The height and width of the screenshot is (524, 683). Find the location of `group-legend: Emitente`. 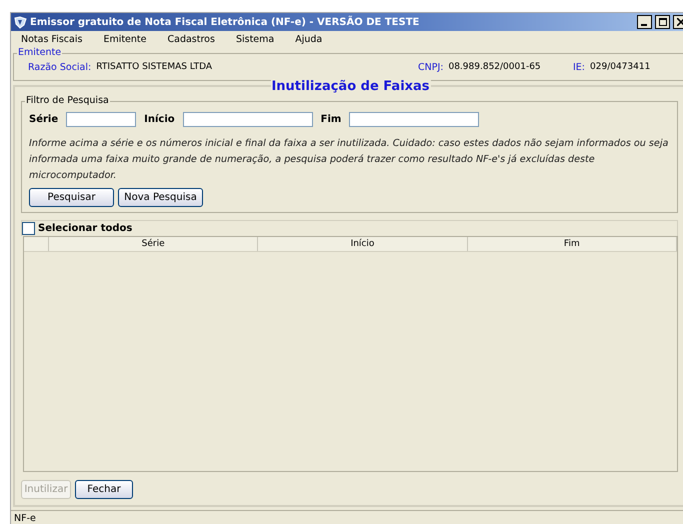

group-legend: Emitente is located at coordinates (39, 52).